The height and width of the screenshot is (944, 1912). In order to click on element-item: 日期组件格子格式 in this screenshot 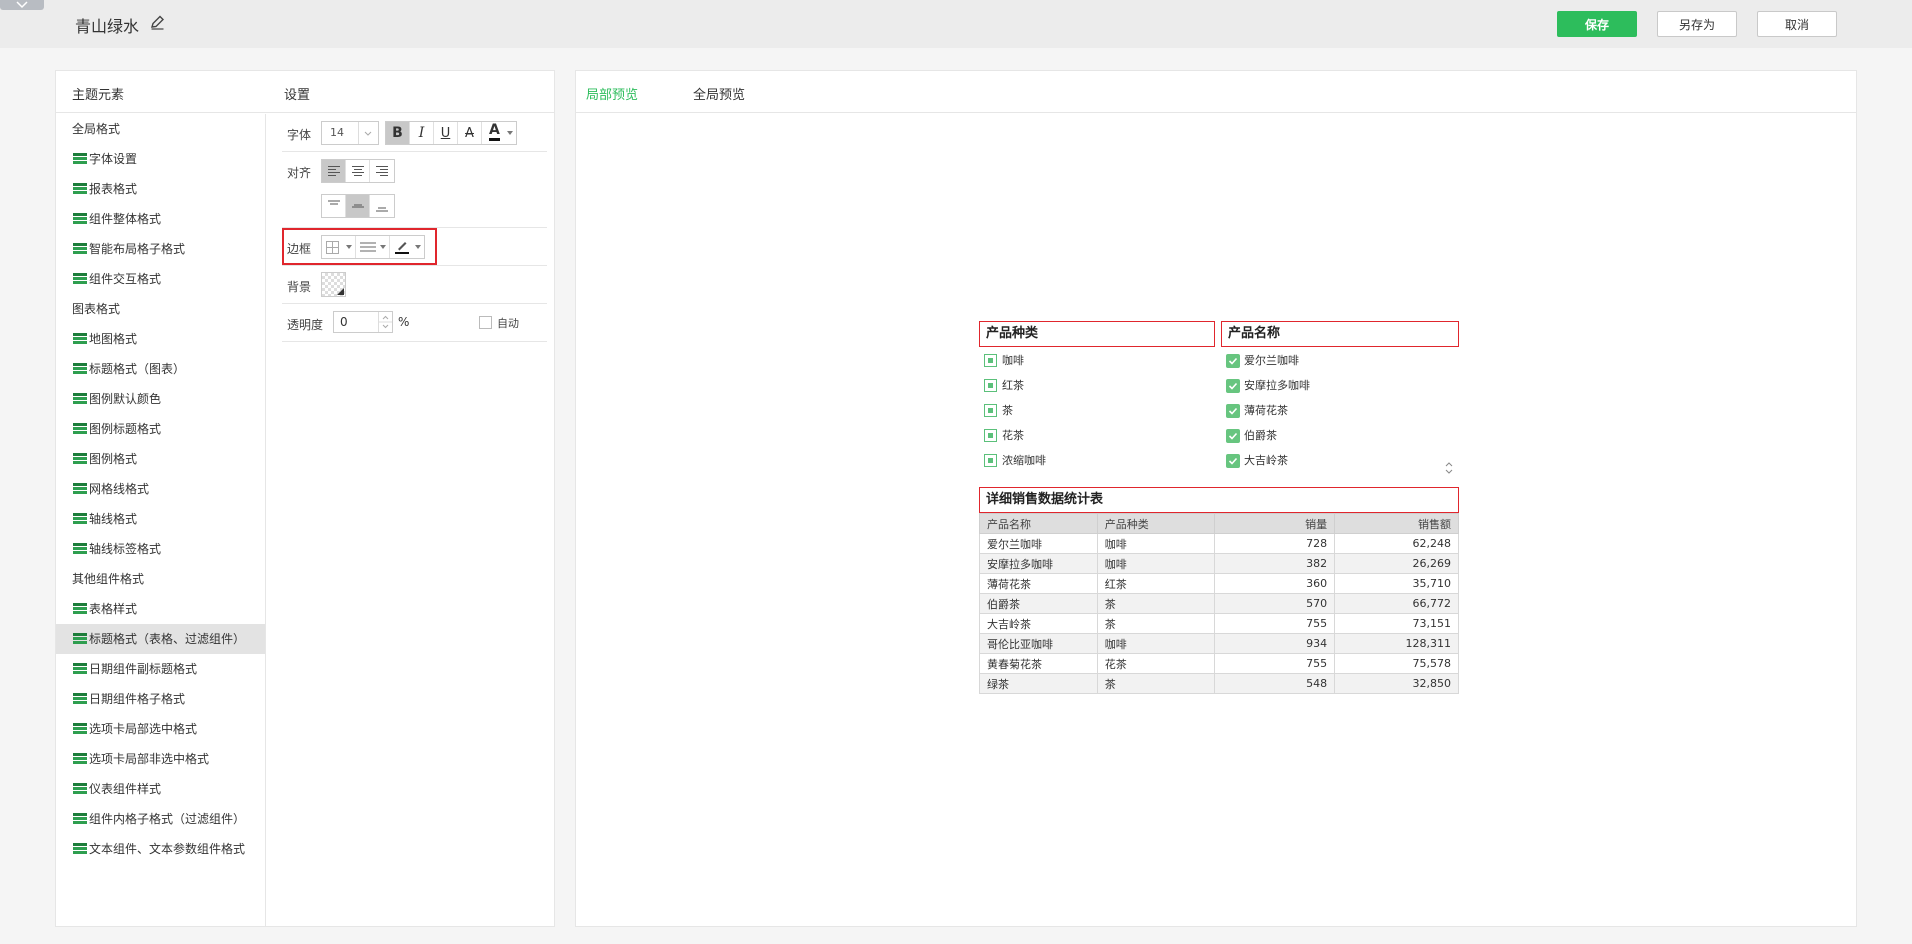, I will do `click(160, 699)`.